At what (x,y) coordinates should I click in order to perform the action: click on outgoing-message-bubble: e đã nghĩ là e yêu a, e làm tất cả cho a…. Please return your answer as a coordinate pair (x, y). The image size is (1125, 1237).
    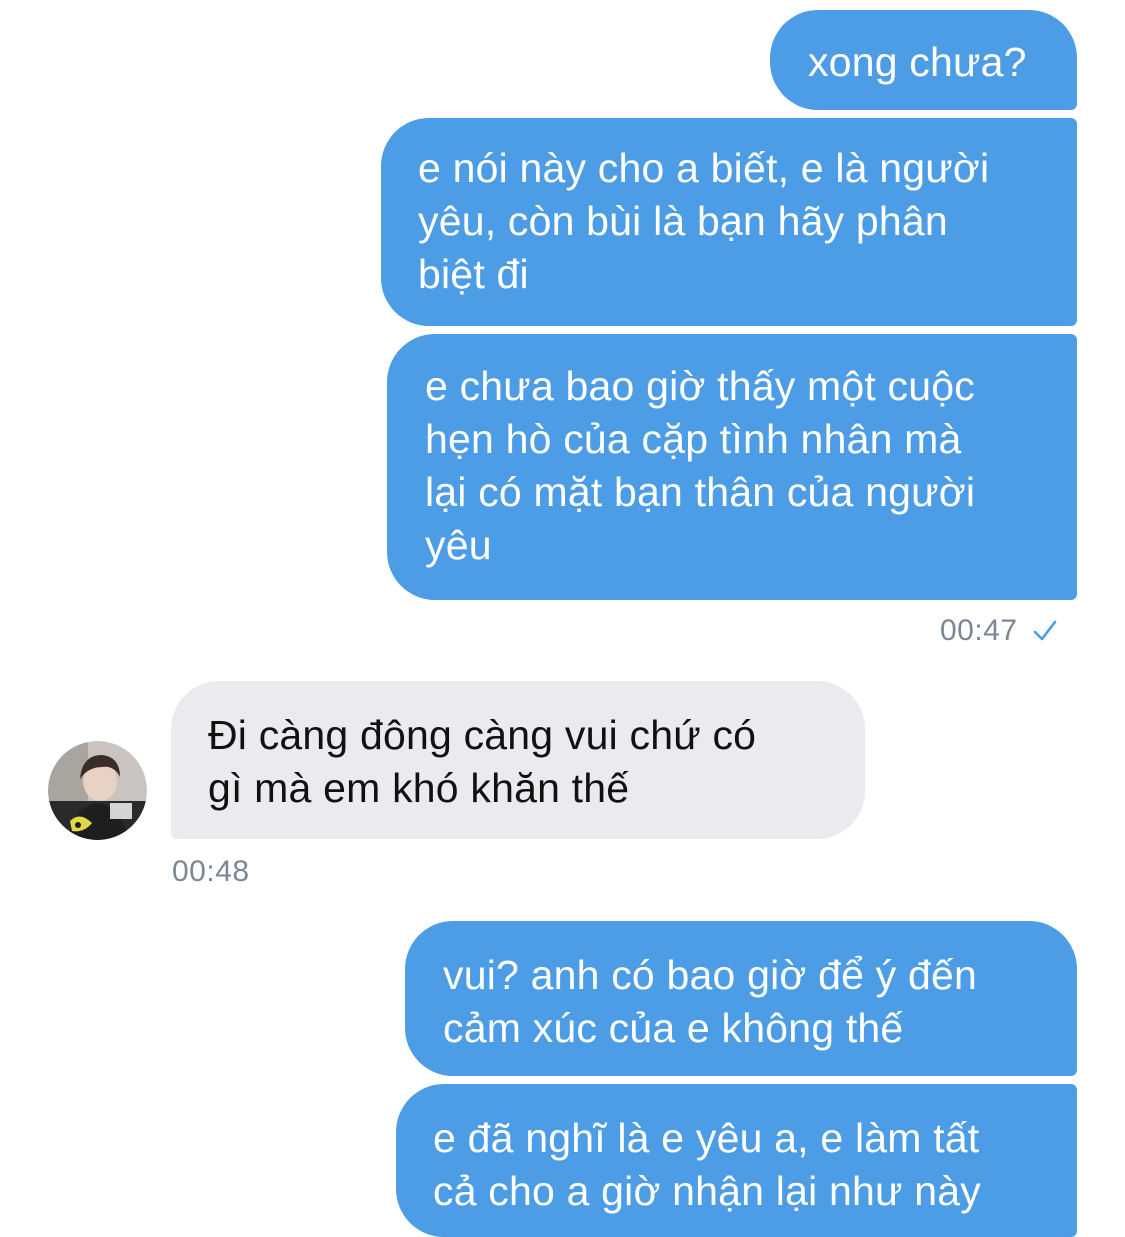
    Looking at the image, I should click on (736, 1160).